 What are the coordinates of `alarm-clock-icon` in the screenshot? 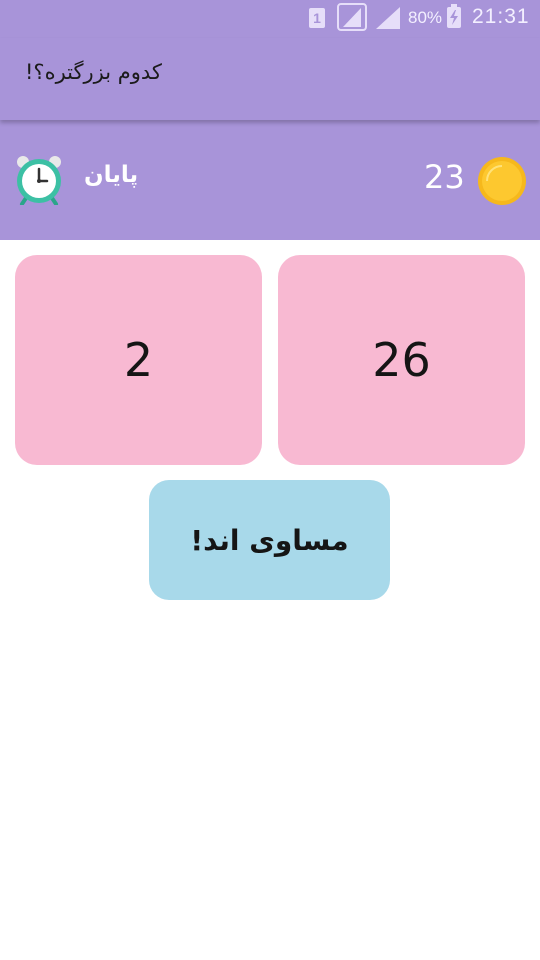 It's located at (39, 181).